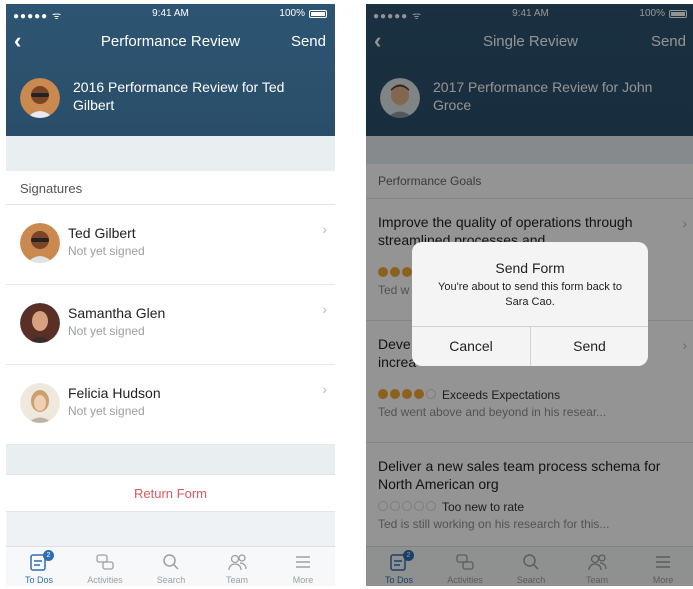 The image size is (693, 589). I want to click on activities-icon, so click(105, 562).